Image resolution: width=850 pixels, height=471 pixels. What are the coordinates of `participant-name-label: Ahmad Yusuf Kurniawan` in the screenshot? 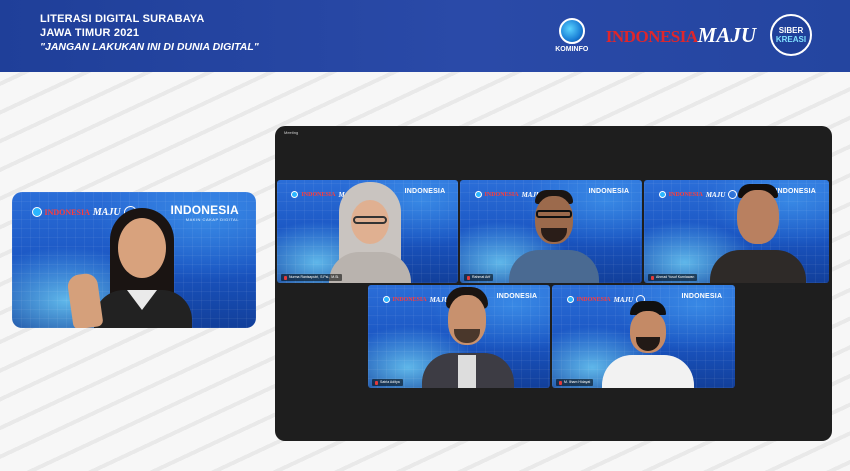 It's located at (673, 277).